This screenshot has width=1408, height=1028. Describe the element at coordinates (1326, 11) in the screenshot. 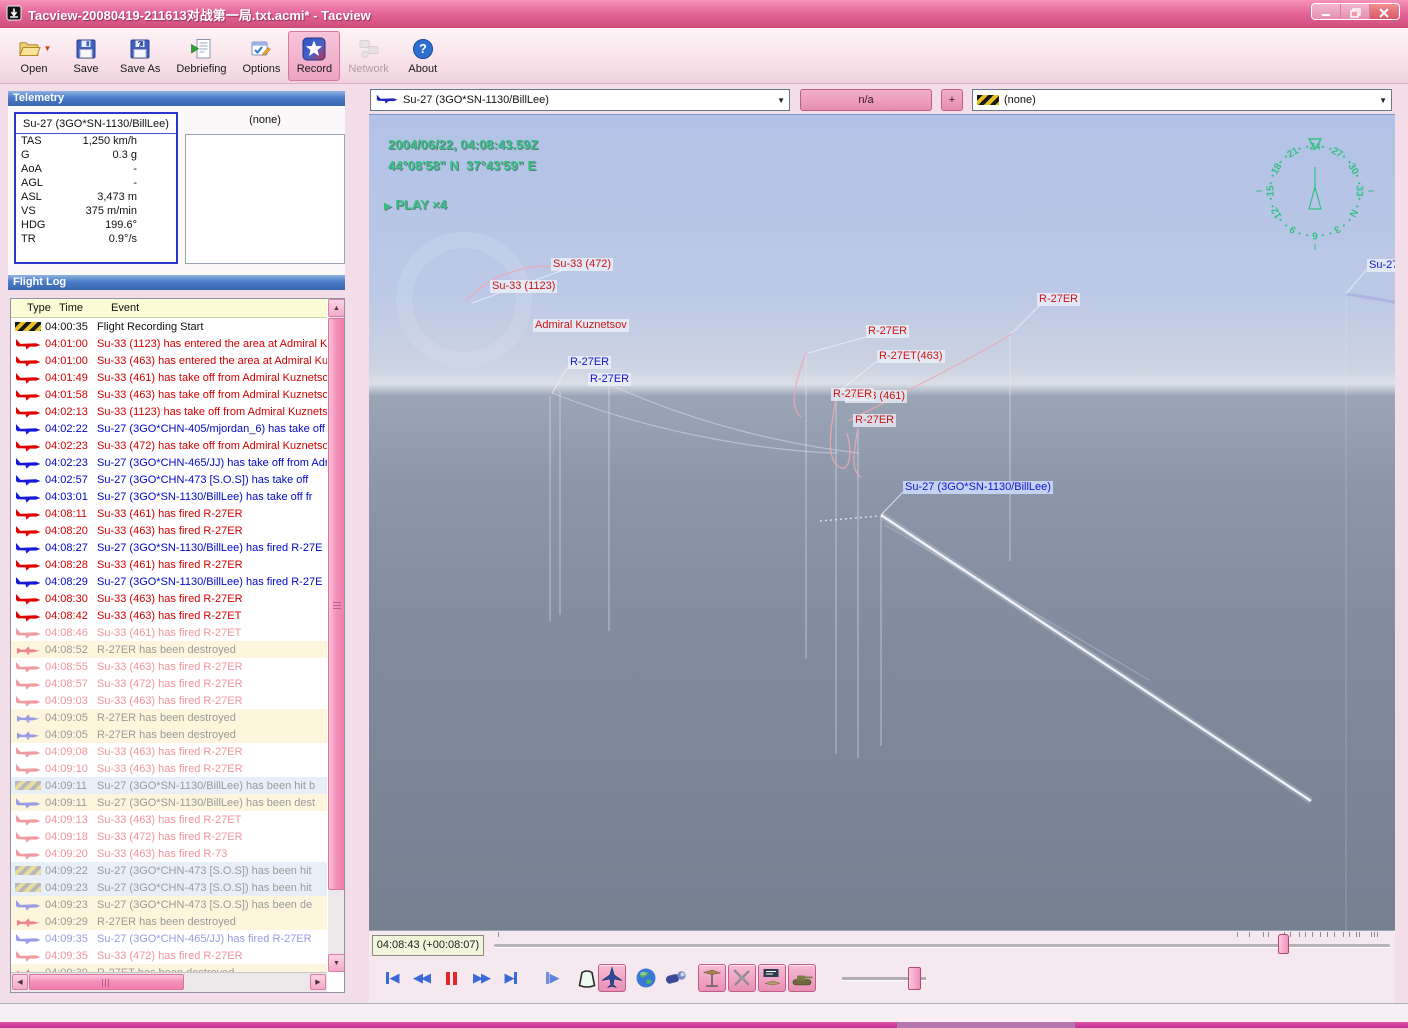

I see `minimize-button` at that location.